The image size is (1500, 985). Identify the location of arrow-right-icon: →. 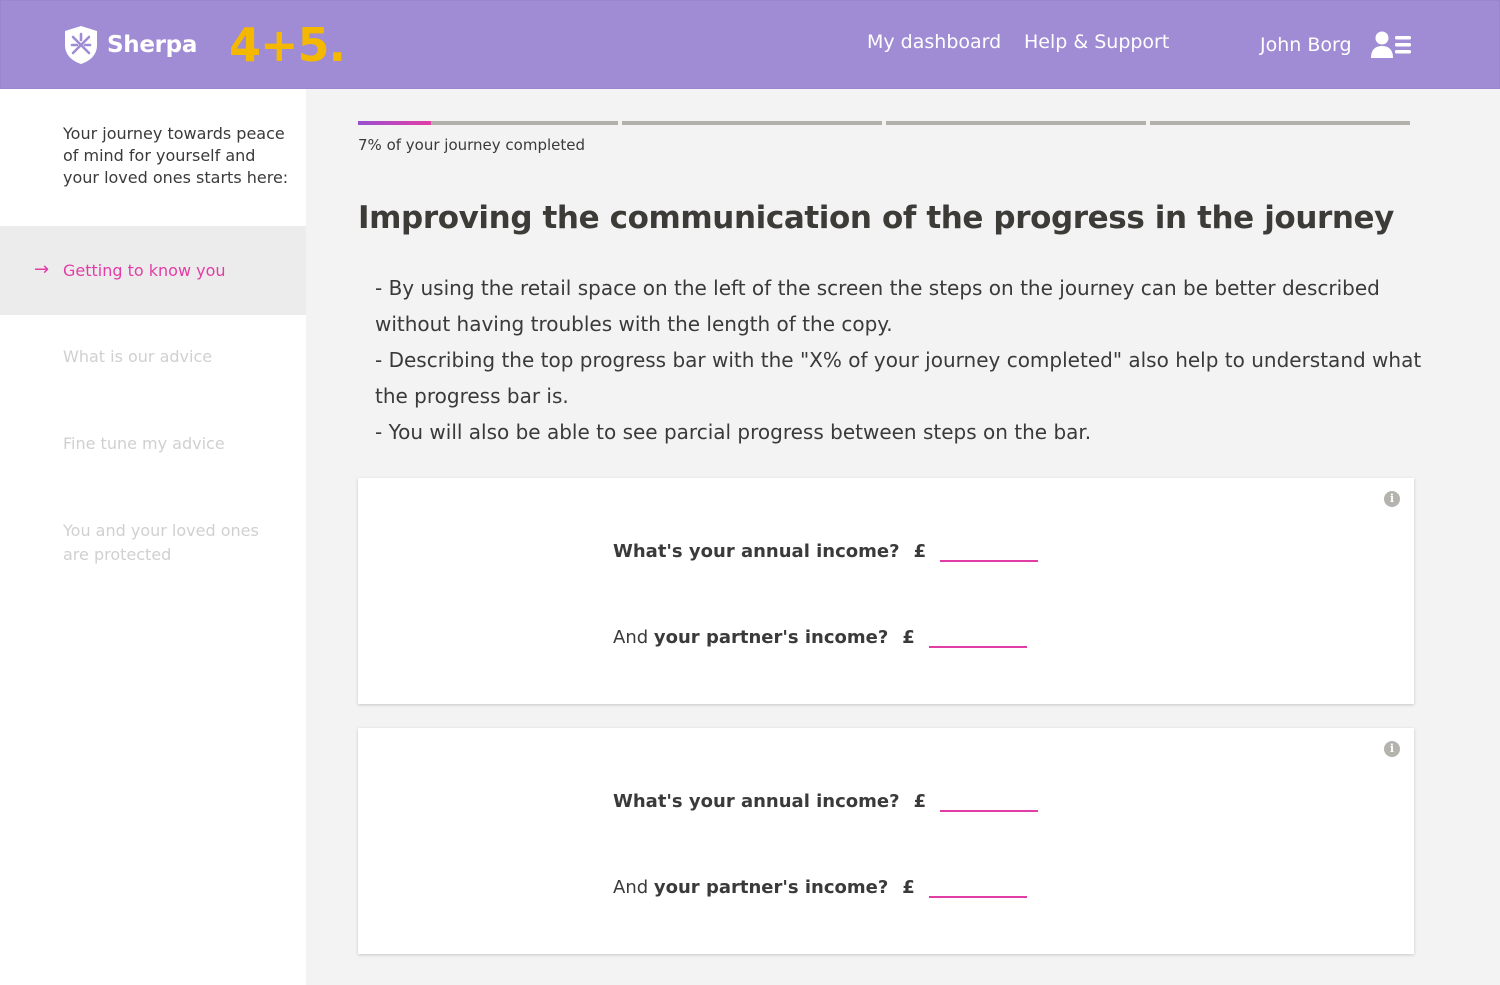
(42, 269).